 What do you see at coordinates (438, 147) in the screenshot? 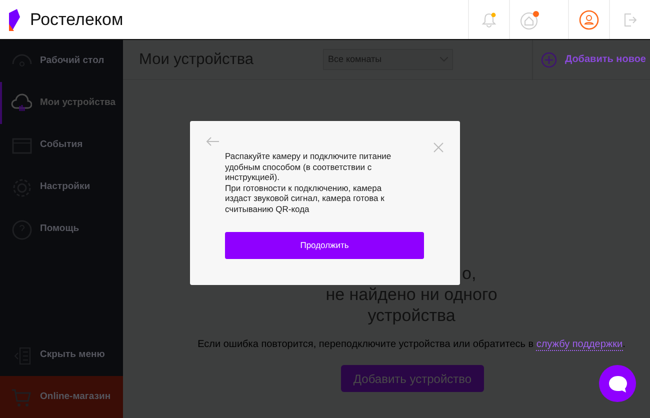
I see `close-icon` at bounding box center [438, 147].